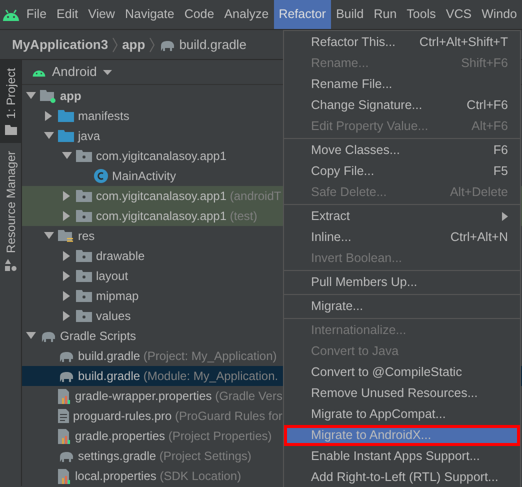 This screenshot has width=522, height=487. What do you see at coordinates (302, 14) in the screenshot?
I see `menu-bar-item: Refactor` at bounding box center [302, 14].